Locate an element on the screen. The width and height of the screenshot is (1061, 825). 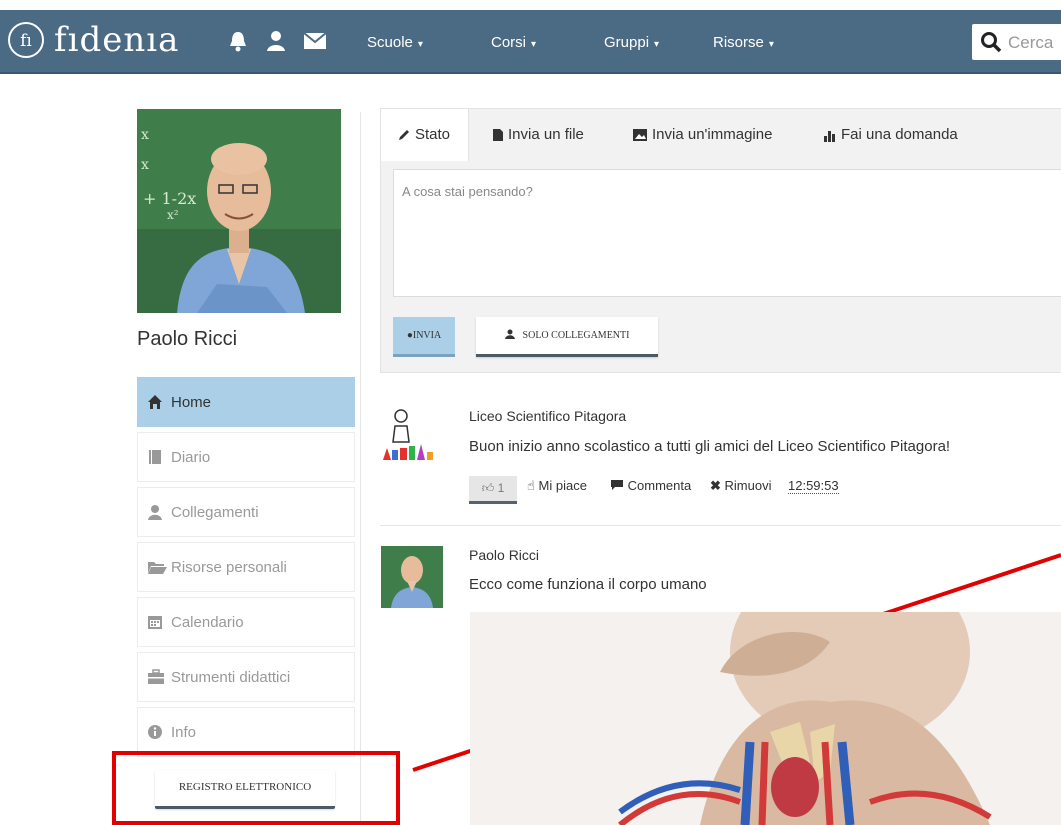
sidebar-item-label: Home is located at coordinates (191, 402).